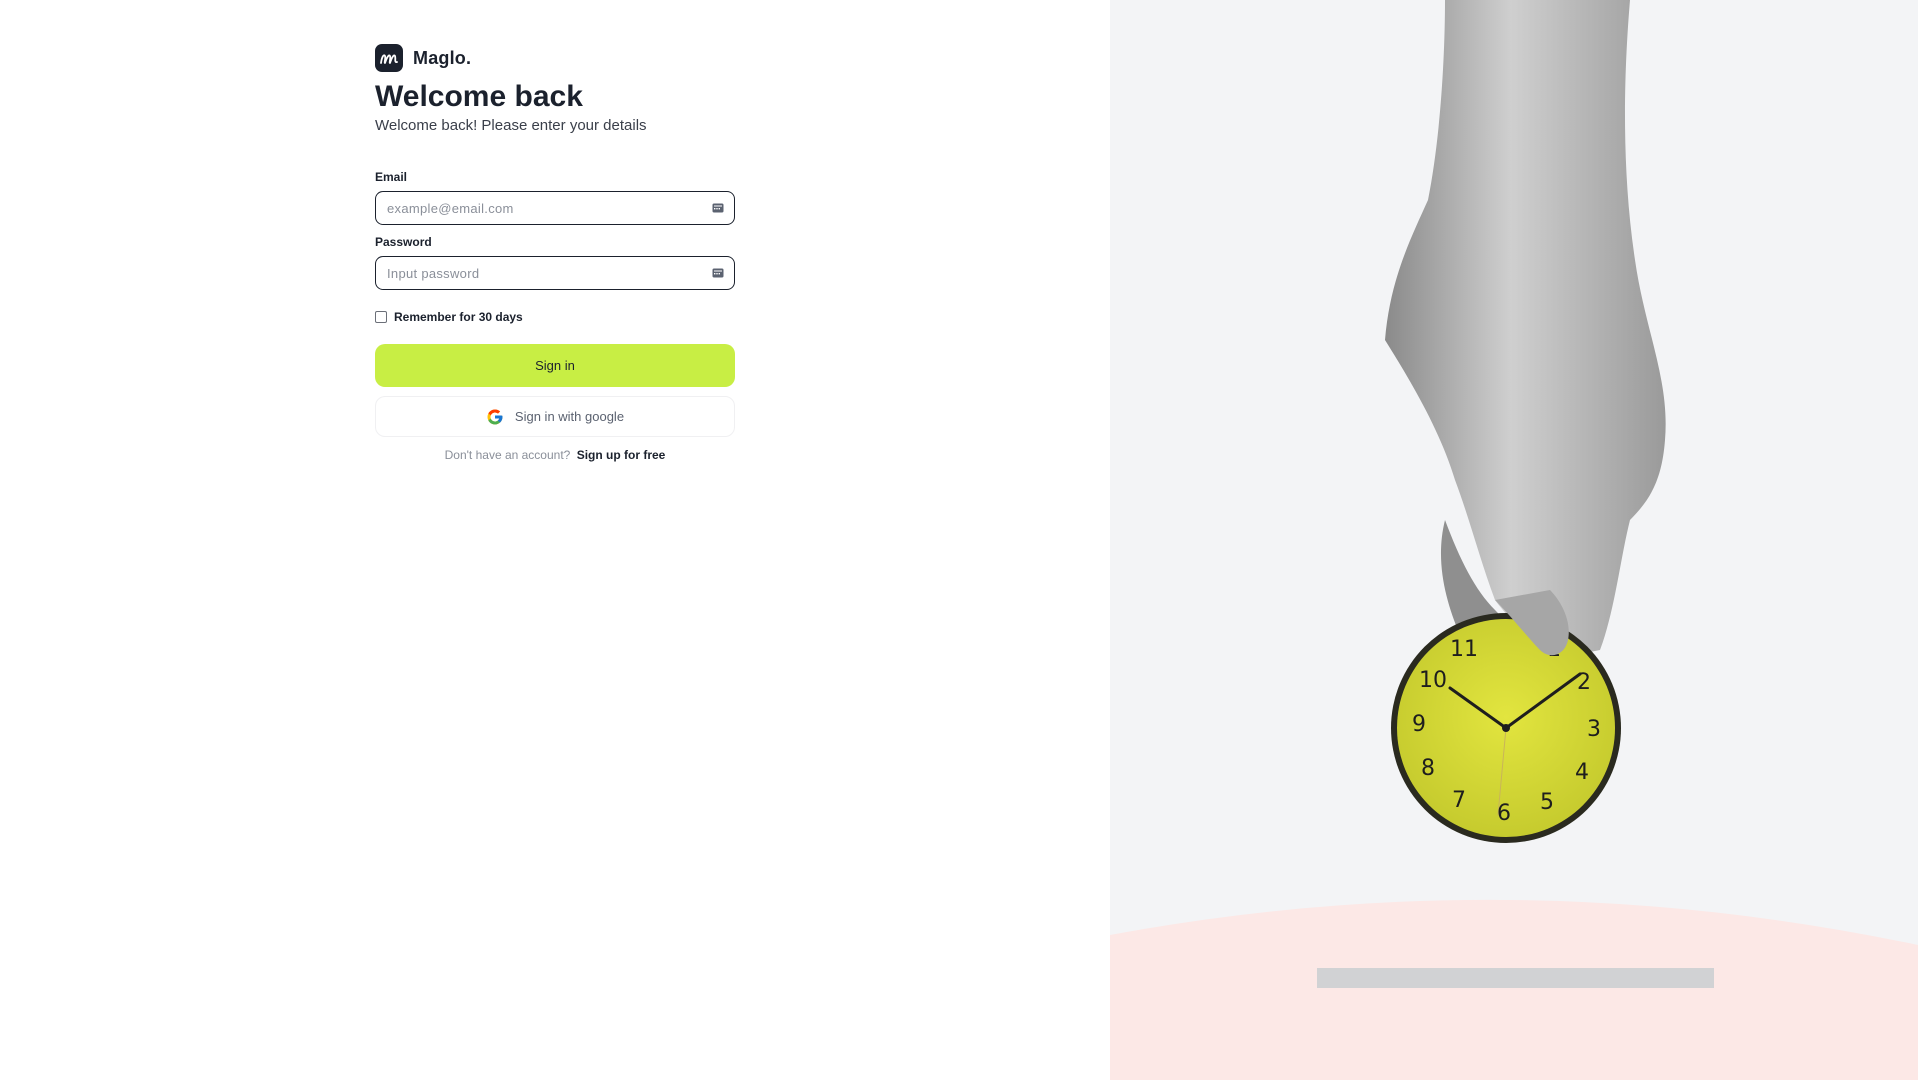  I want to click on password-field-container, so click(555, 273).